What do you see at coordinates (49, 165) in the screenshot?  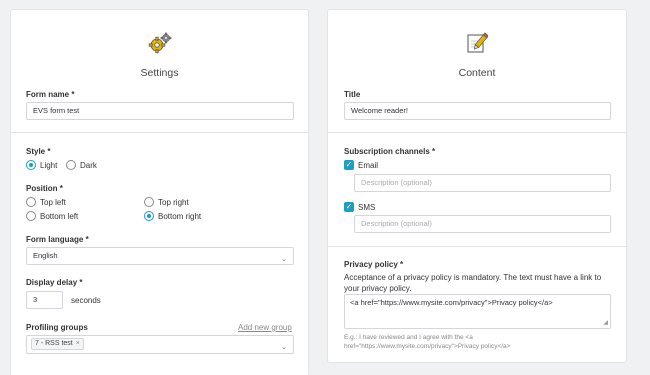 I see `style-light-label: Light` at bounding box center [49, 165].